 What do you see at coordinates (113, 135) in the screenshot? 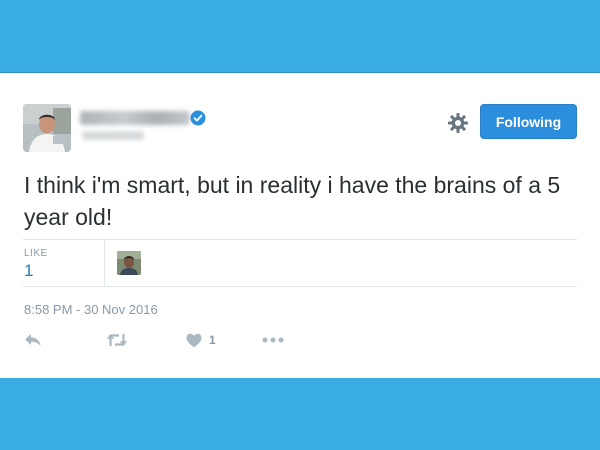
I see `author-handle-blurred` at bounding box center [113, 135].